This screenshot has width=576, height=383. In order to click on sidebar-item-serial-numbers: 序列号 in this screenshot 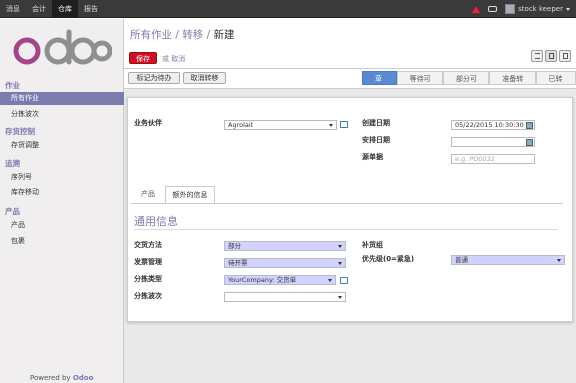, I will do `click(62, 177)`.